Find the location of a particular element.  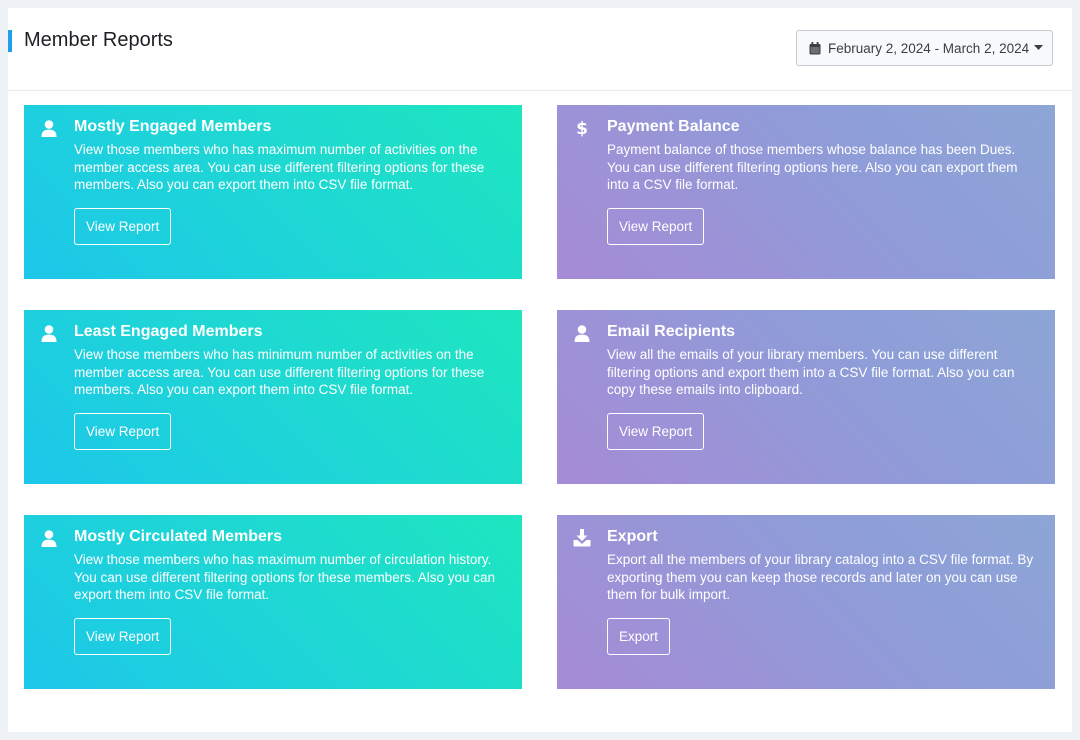

card-title: Email Recipients is located at coordinates (671, 331).